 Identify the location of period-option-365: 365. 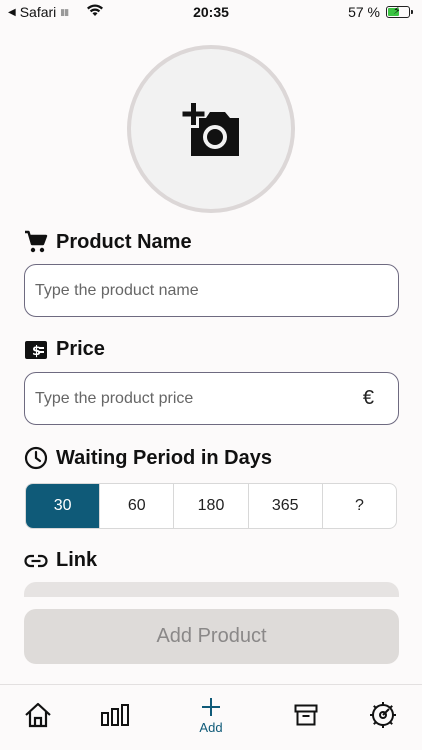
(286, 506).